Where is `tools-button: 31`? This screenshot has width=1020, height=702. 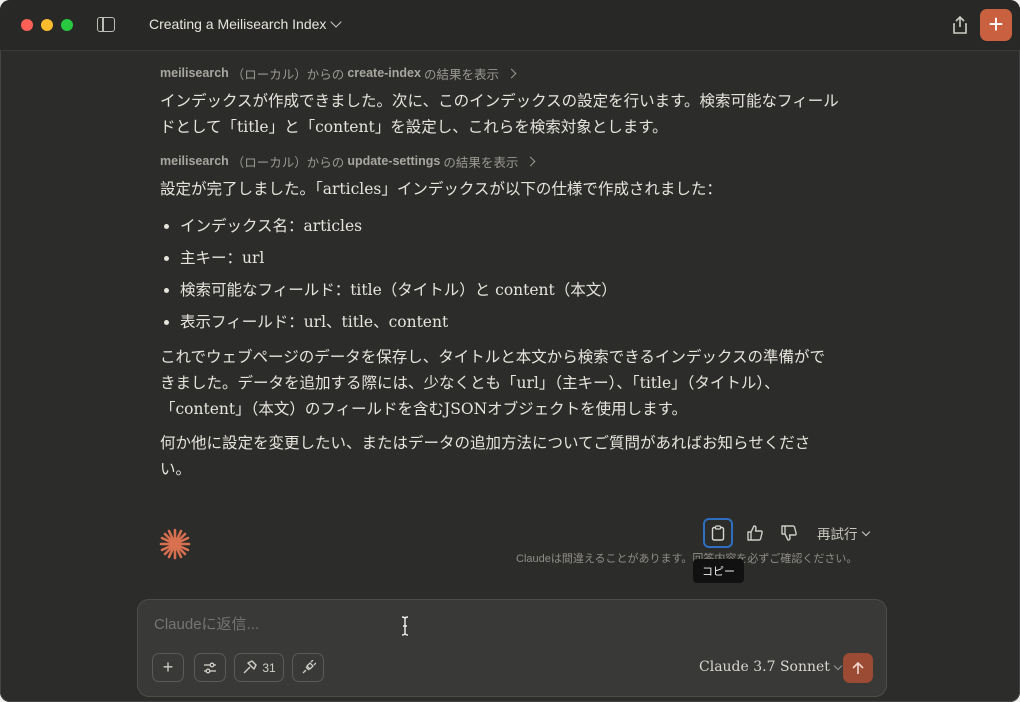 tools-button: 31 is located at coordinates (259, 667).